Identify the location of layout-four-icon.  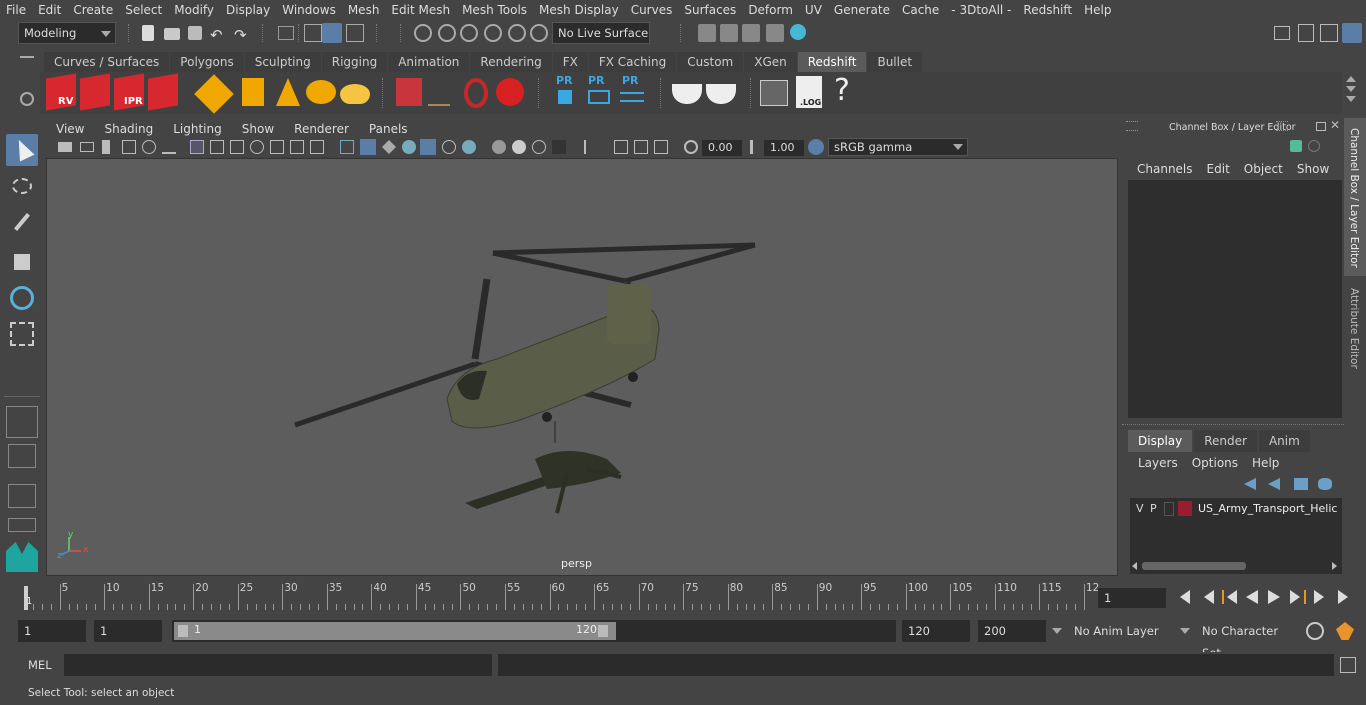
(22, 456).